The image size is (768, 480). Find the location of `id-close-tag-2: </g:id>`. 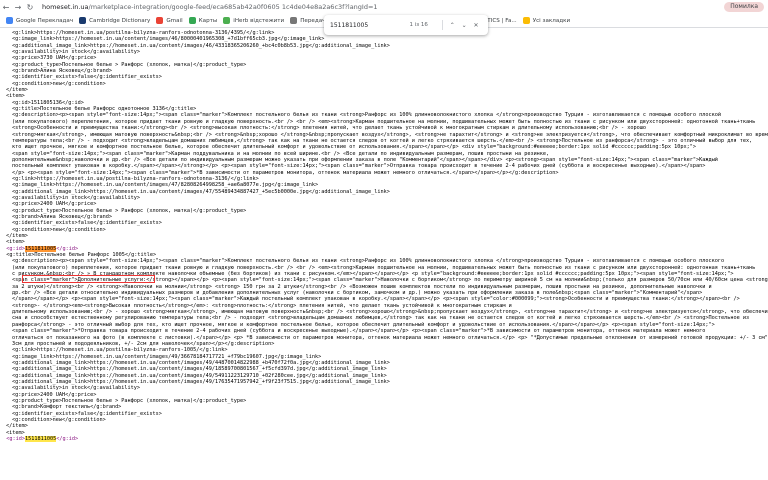

id-close-tag-2: </g:id> is located at coordinates (67, 439).